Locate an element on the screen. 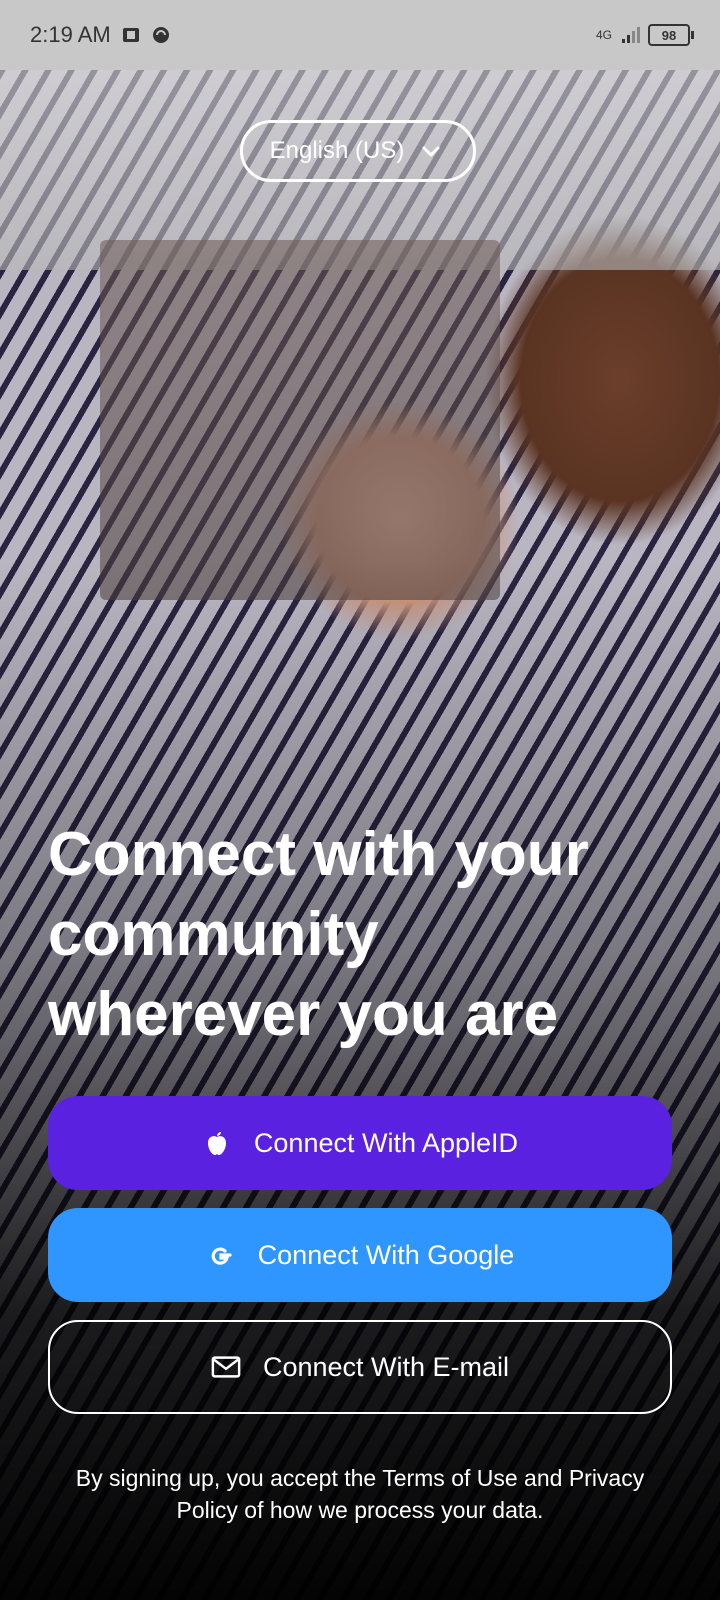  apple-icon is located at coordinates (217, 1143).